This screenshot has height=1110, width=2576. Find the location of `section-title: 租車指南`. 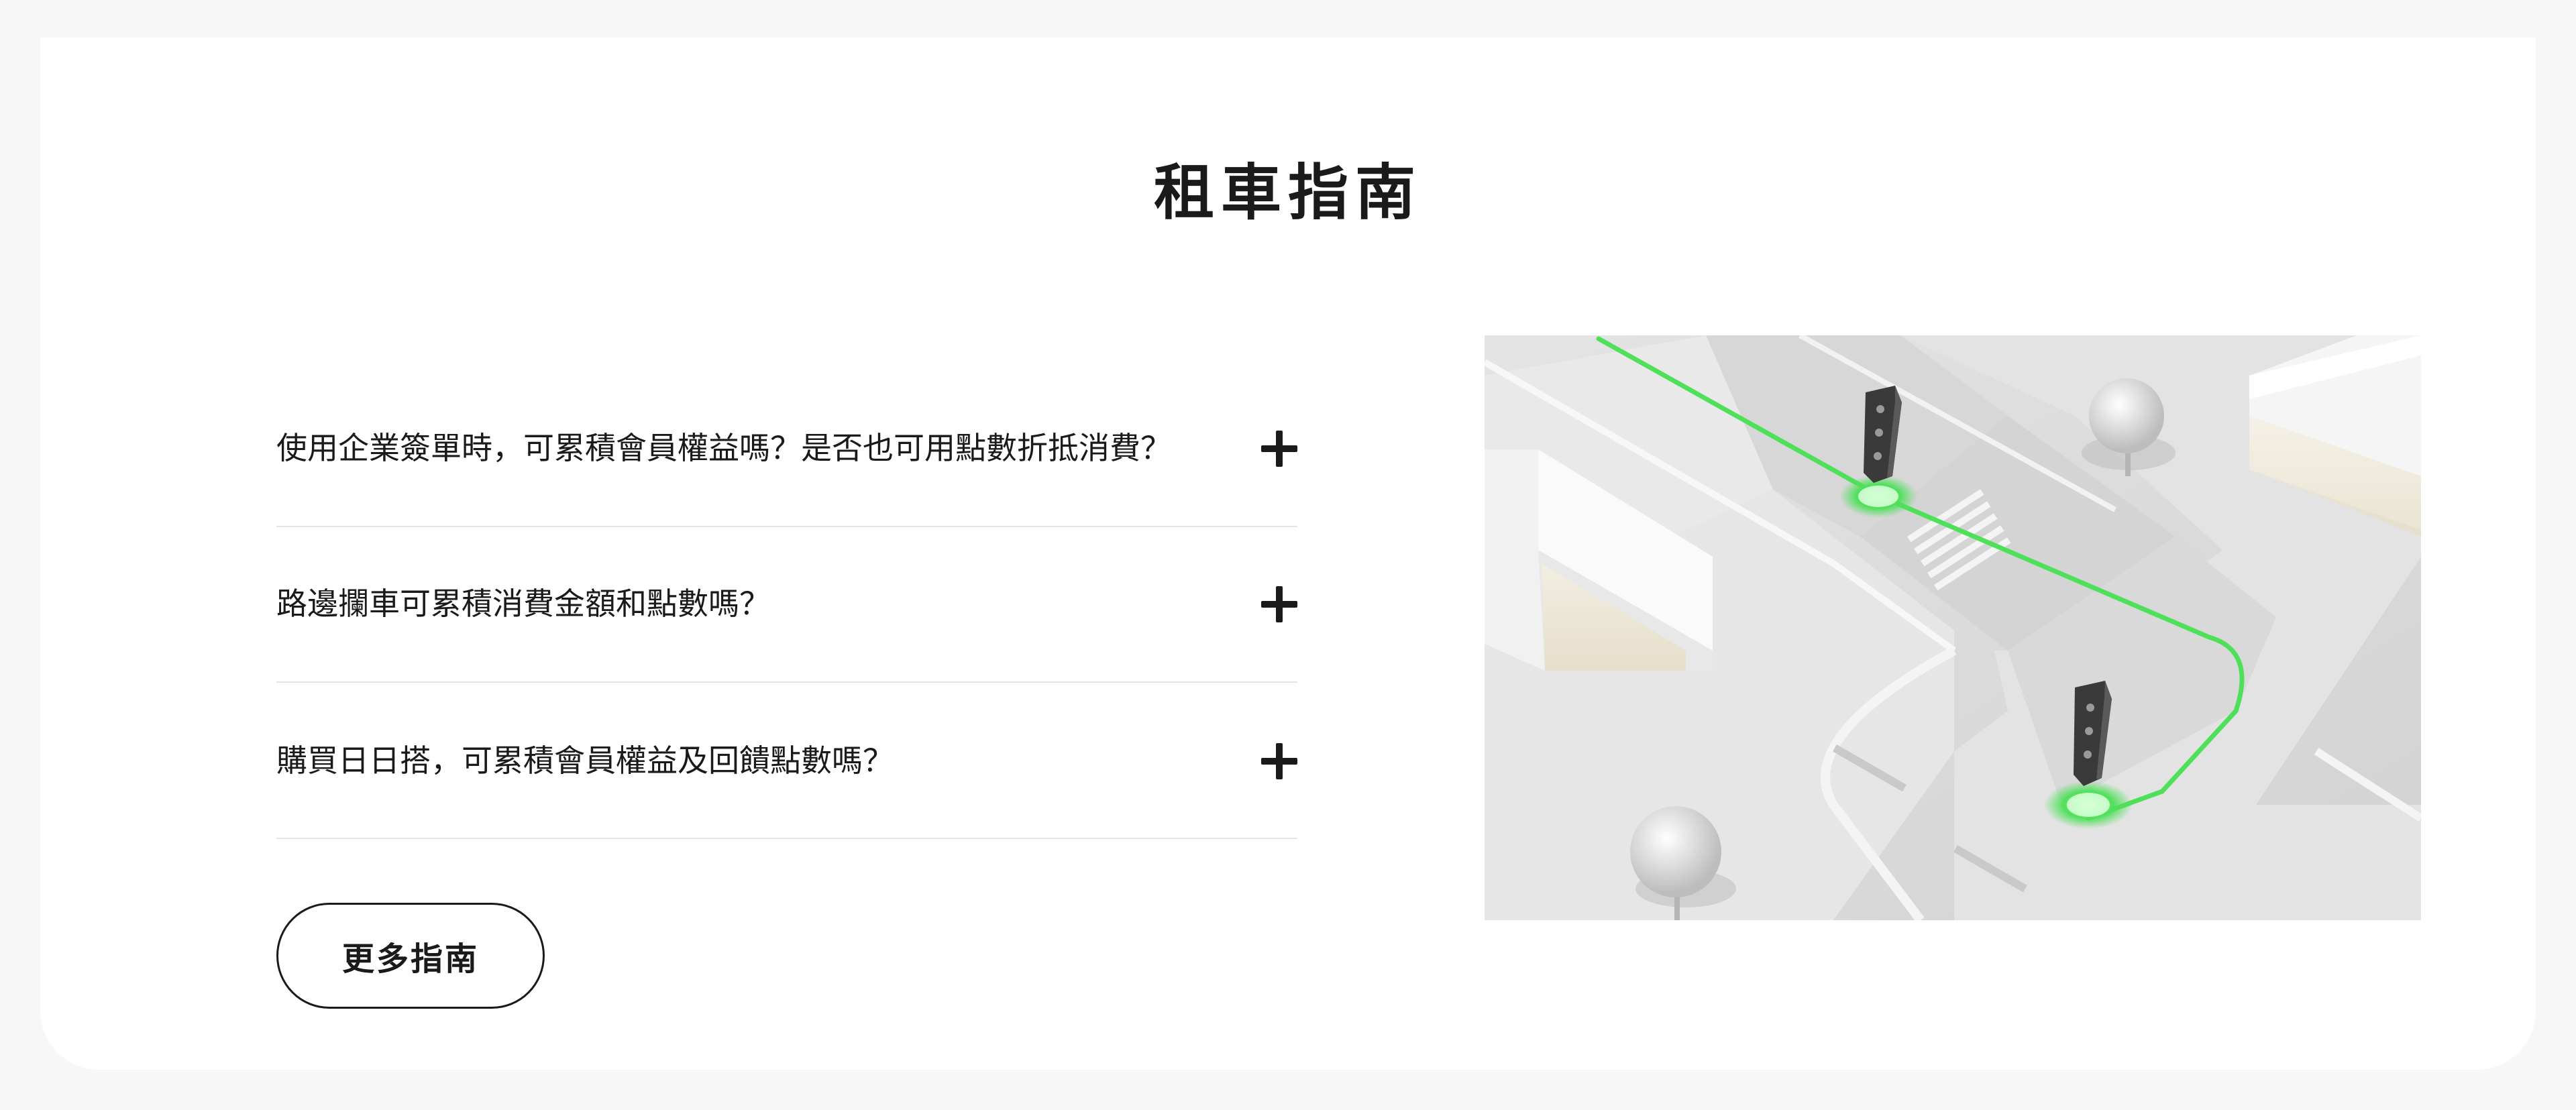

section-title: 租車指南 is located at coordinates (1288, 193).